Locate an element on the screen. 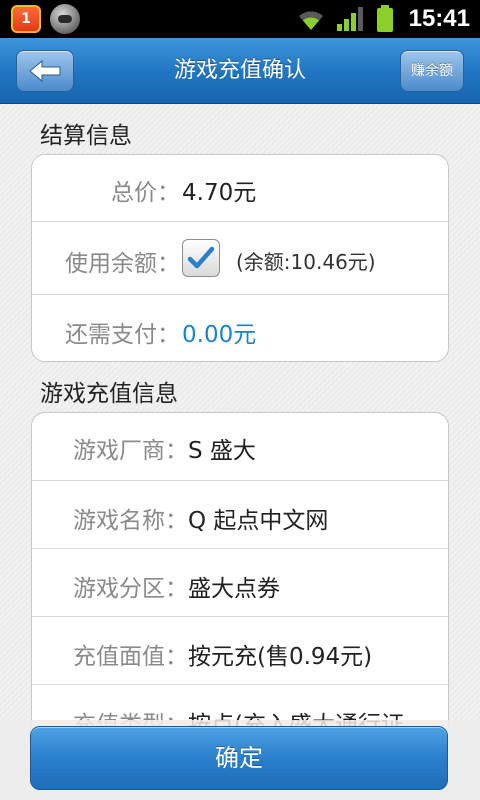 The height and width of the screenshot is (800, 480). checkmark-icon is located at coordinates (201, 257).